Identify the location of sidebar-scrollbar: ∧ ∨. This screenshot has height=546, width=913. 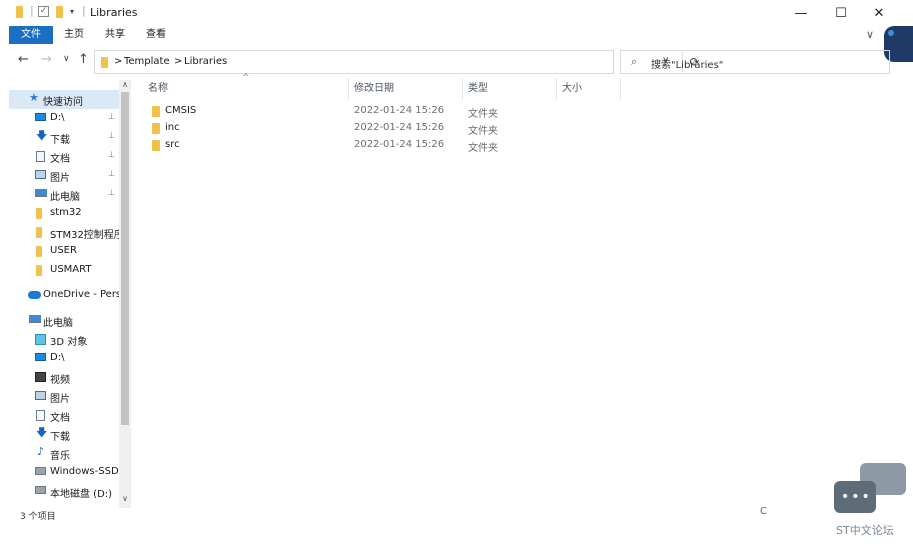
(125, 294).